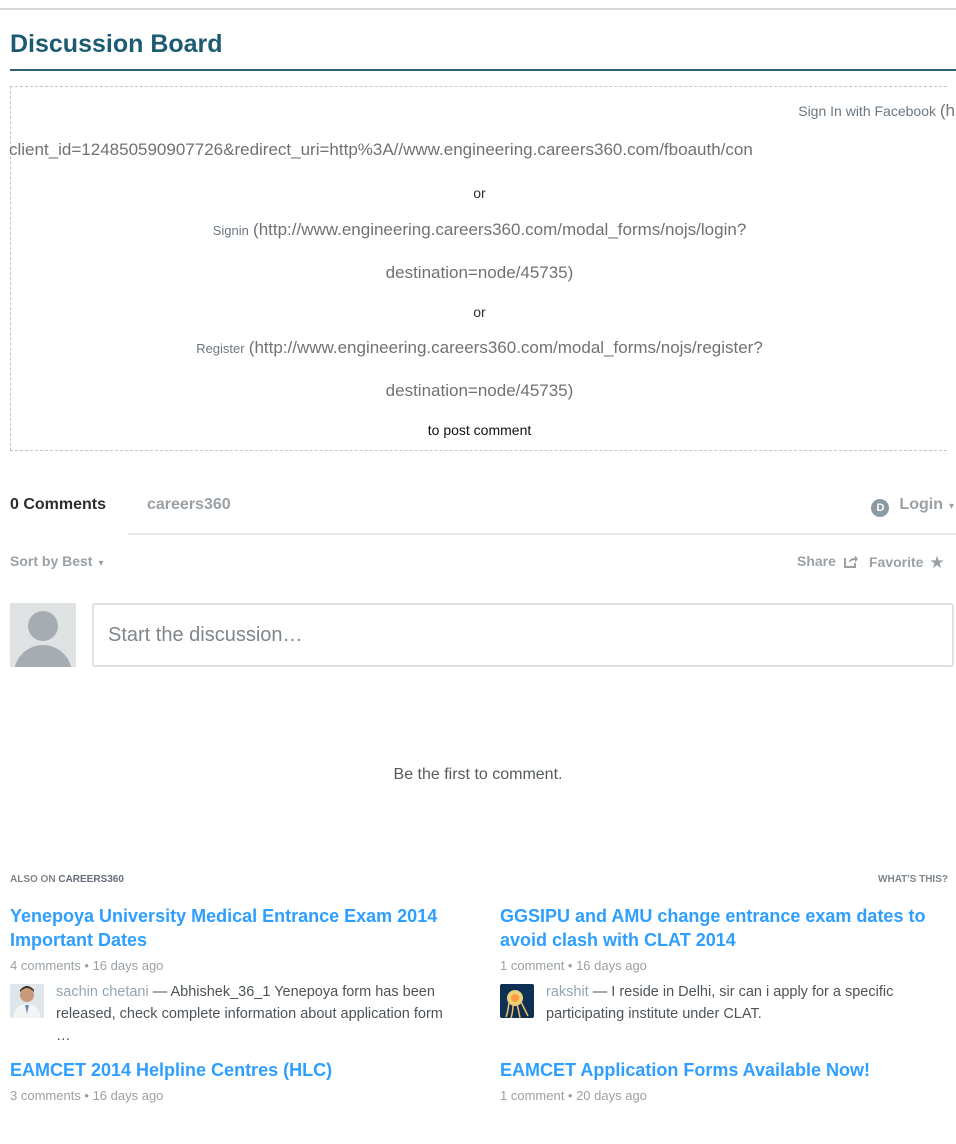  I want to click on facebook-signin-link: Sign In with Facebook, so click(867, 111).